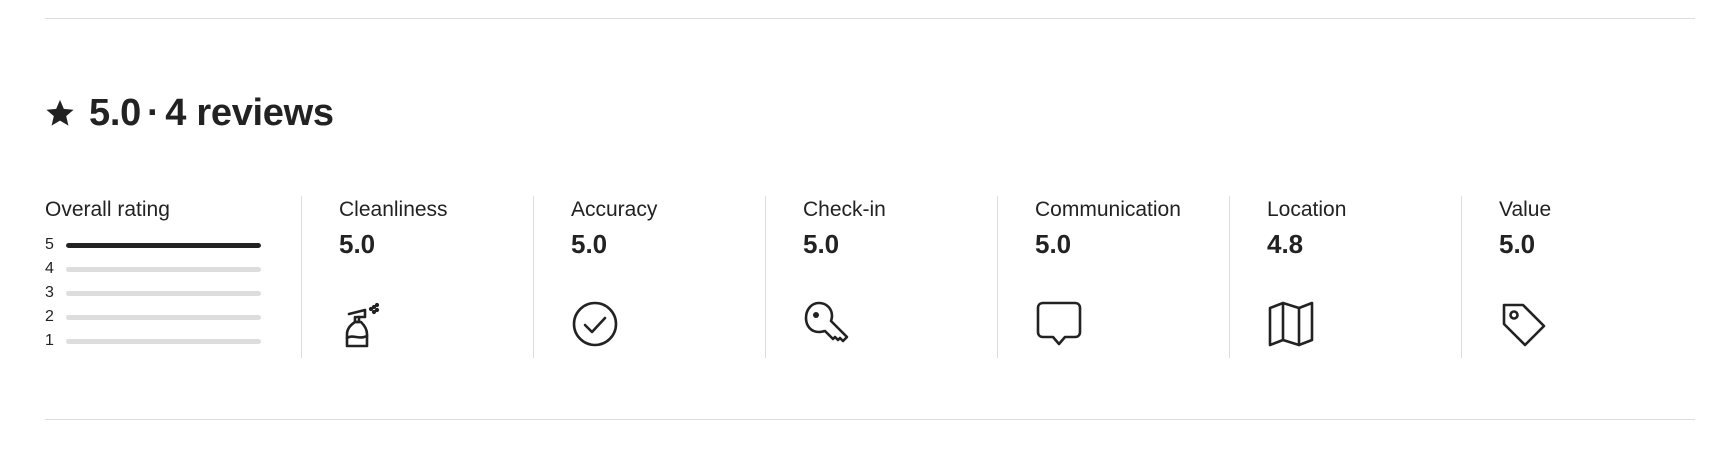  What do you see at coordinates (49, 316) in the screenshot?
I see `rating-bar-label: 2` at bounding box center [49, 316].